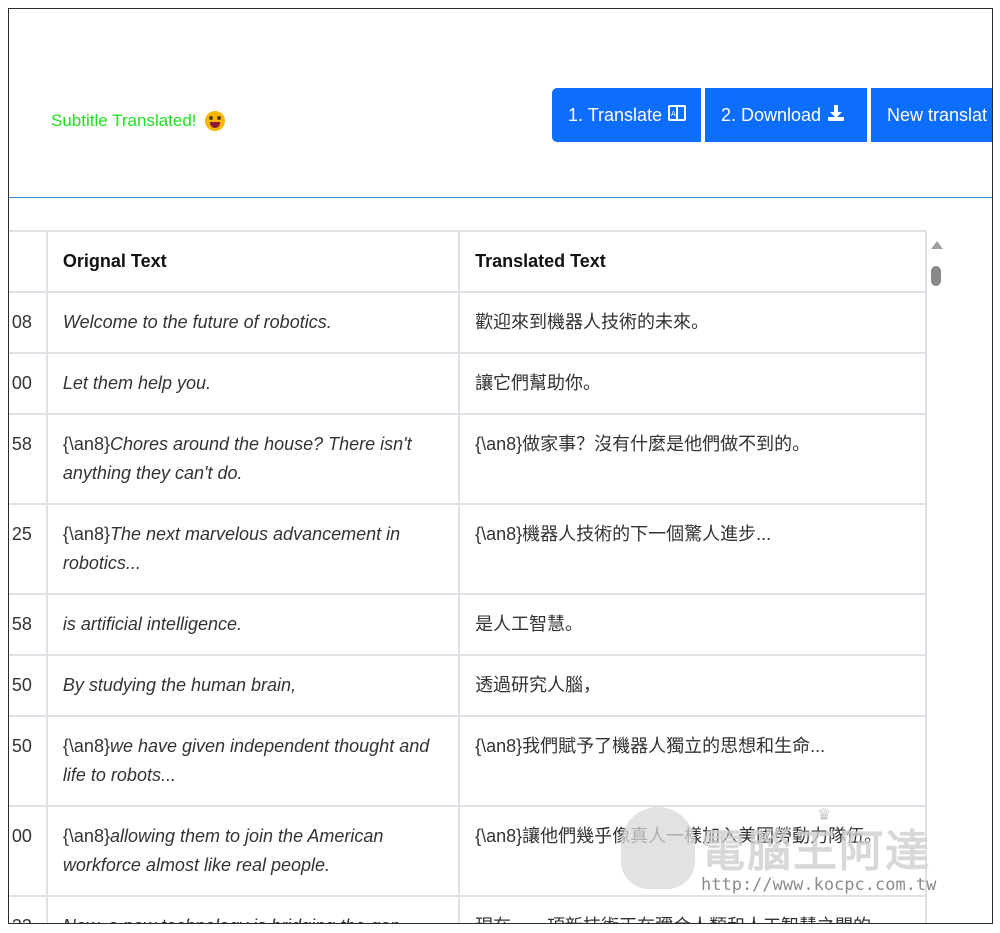  Describe the element at coordinates (937, 245) in the screenshot. I see `scroll-up-arrow-icon` at that location.